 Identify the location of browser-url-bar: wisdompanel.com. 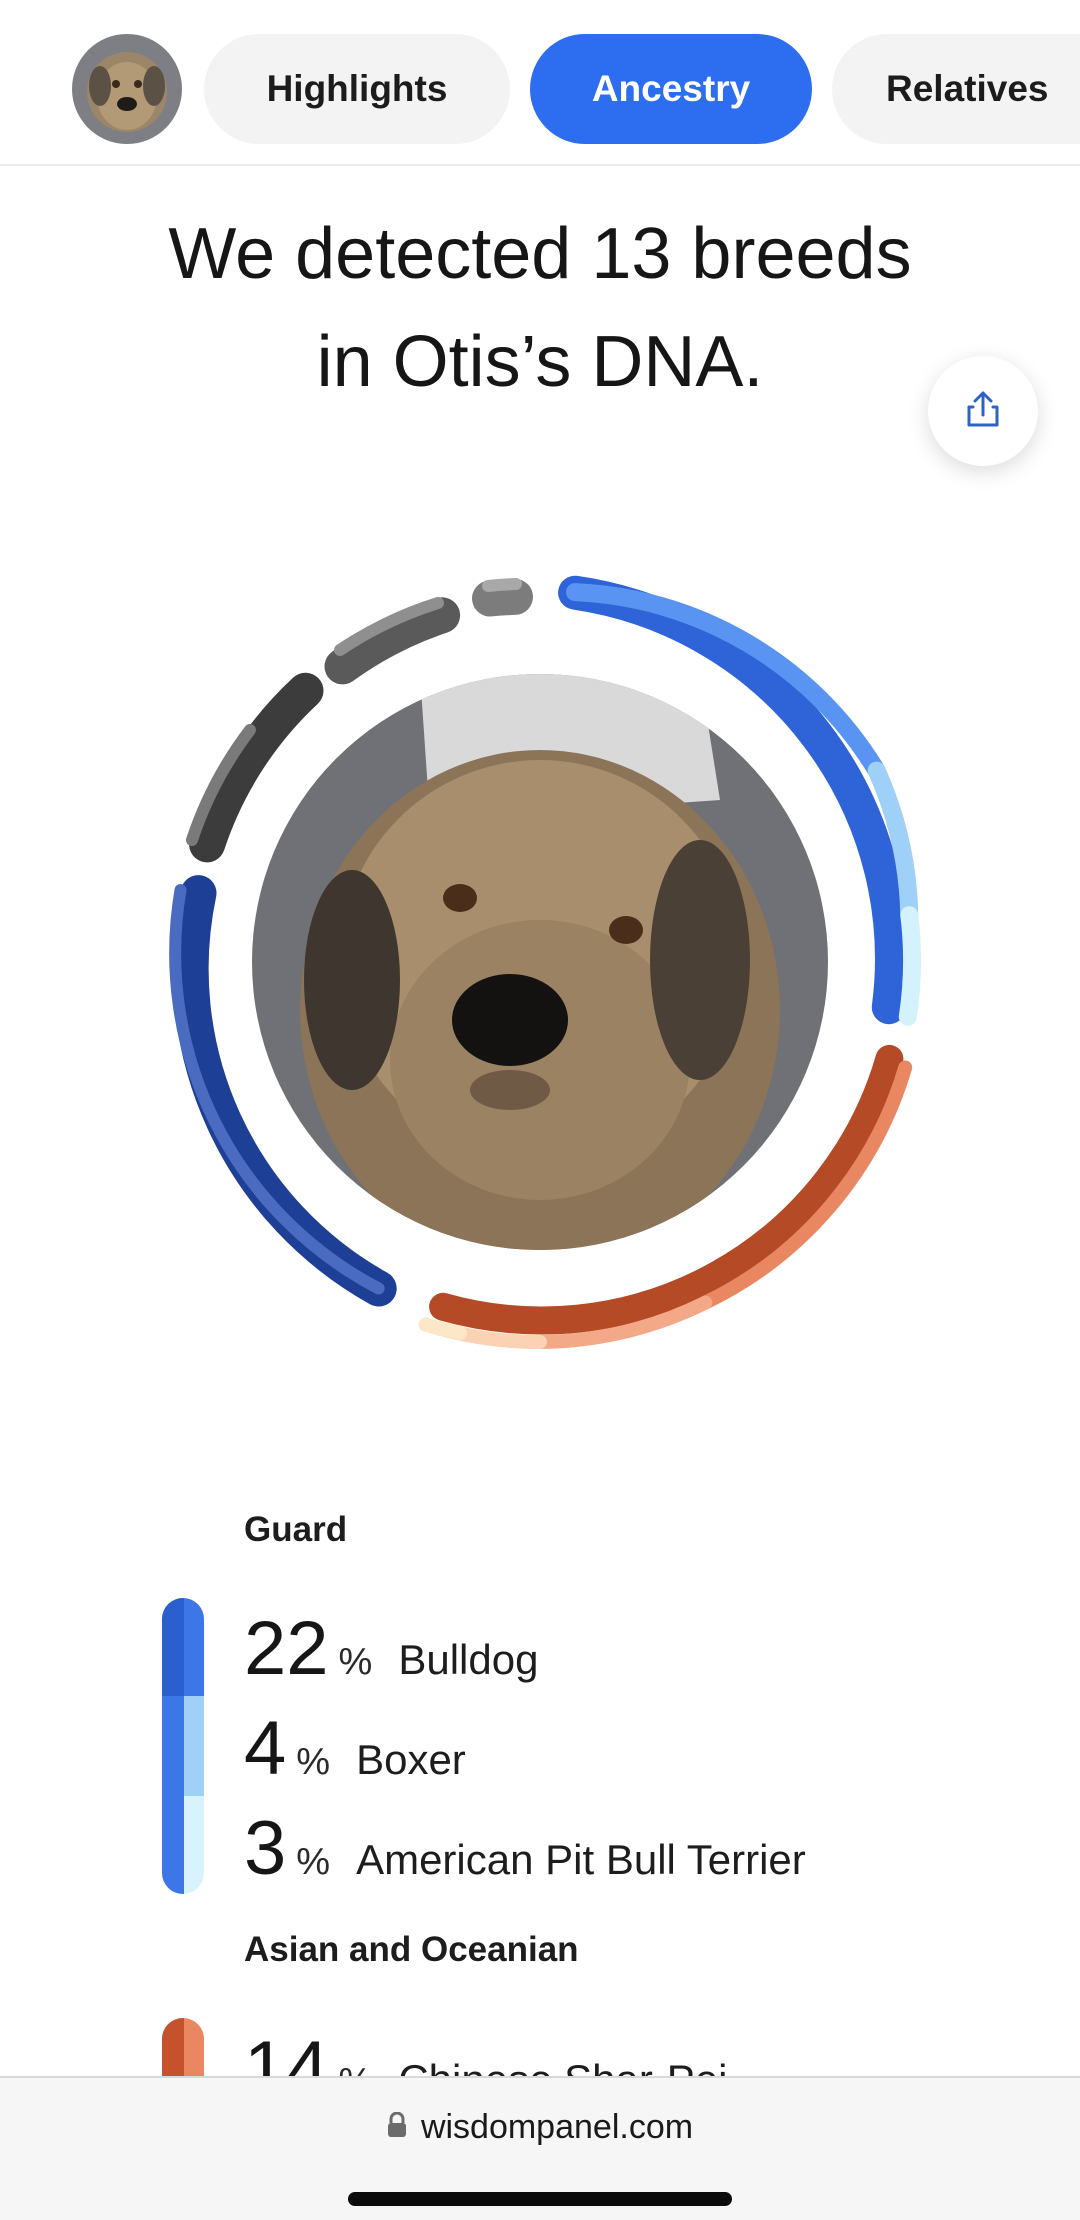
(540, 2148).